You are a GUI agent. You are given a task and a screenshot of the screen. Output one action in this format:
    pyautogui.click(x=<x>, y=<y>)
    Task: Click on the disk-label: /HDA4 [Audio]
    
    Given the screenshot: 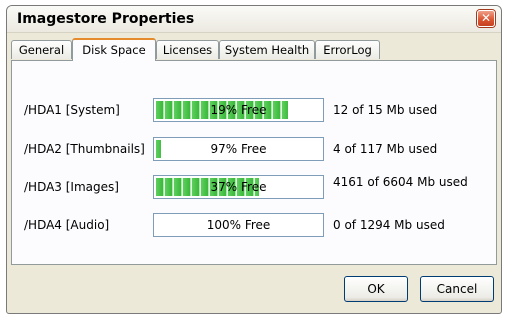 What is the action you would take?
    pyautogui.click(x=67, y=225)
    